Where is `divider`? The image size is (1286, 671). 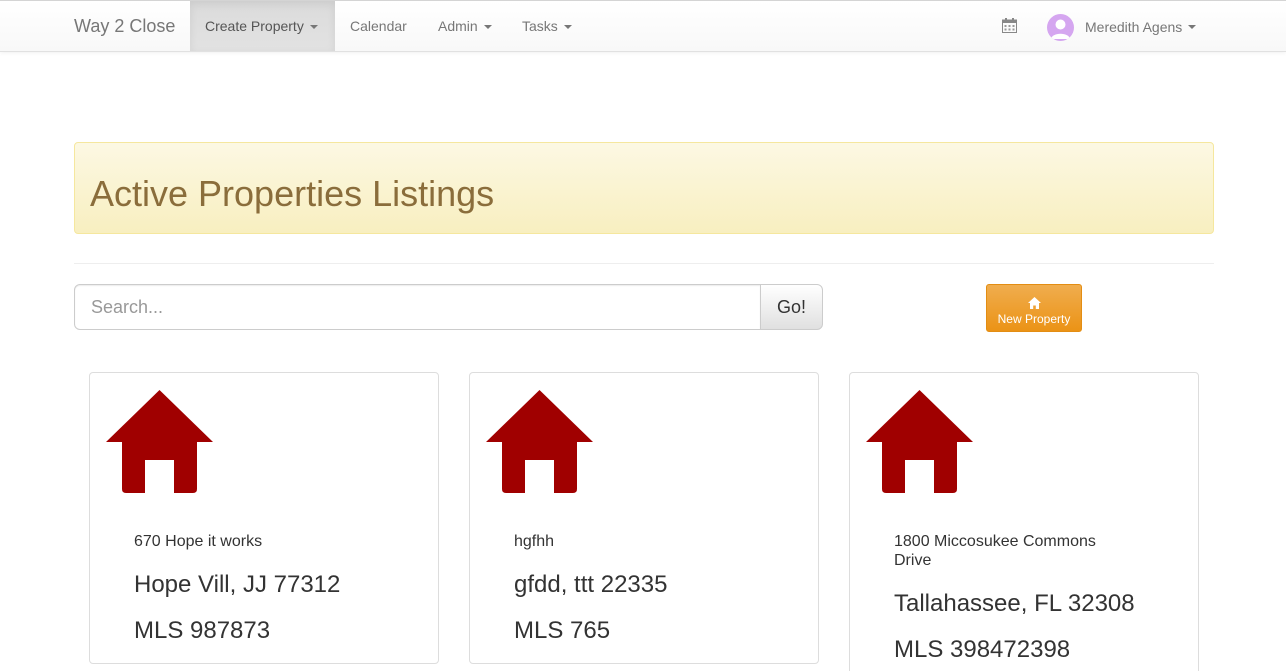
divider is located at coordinates (644, 263).